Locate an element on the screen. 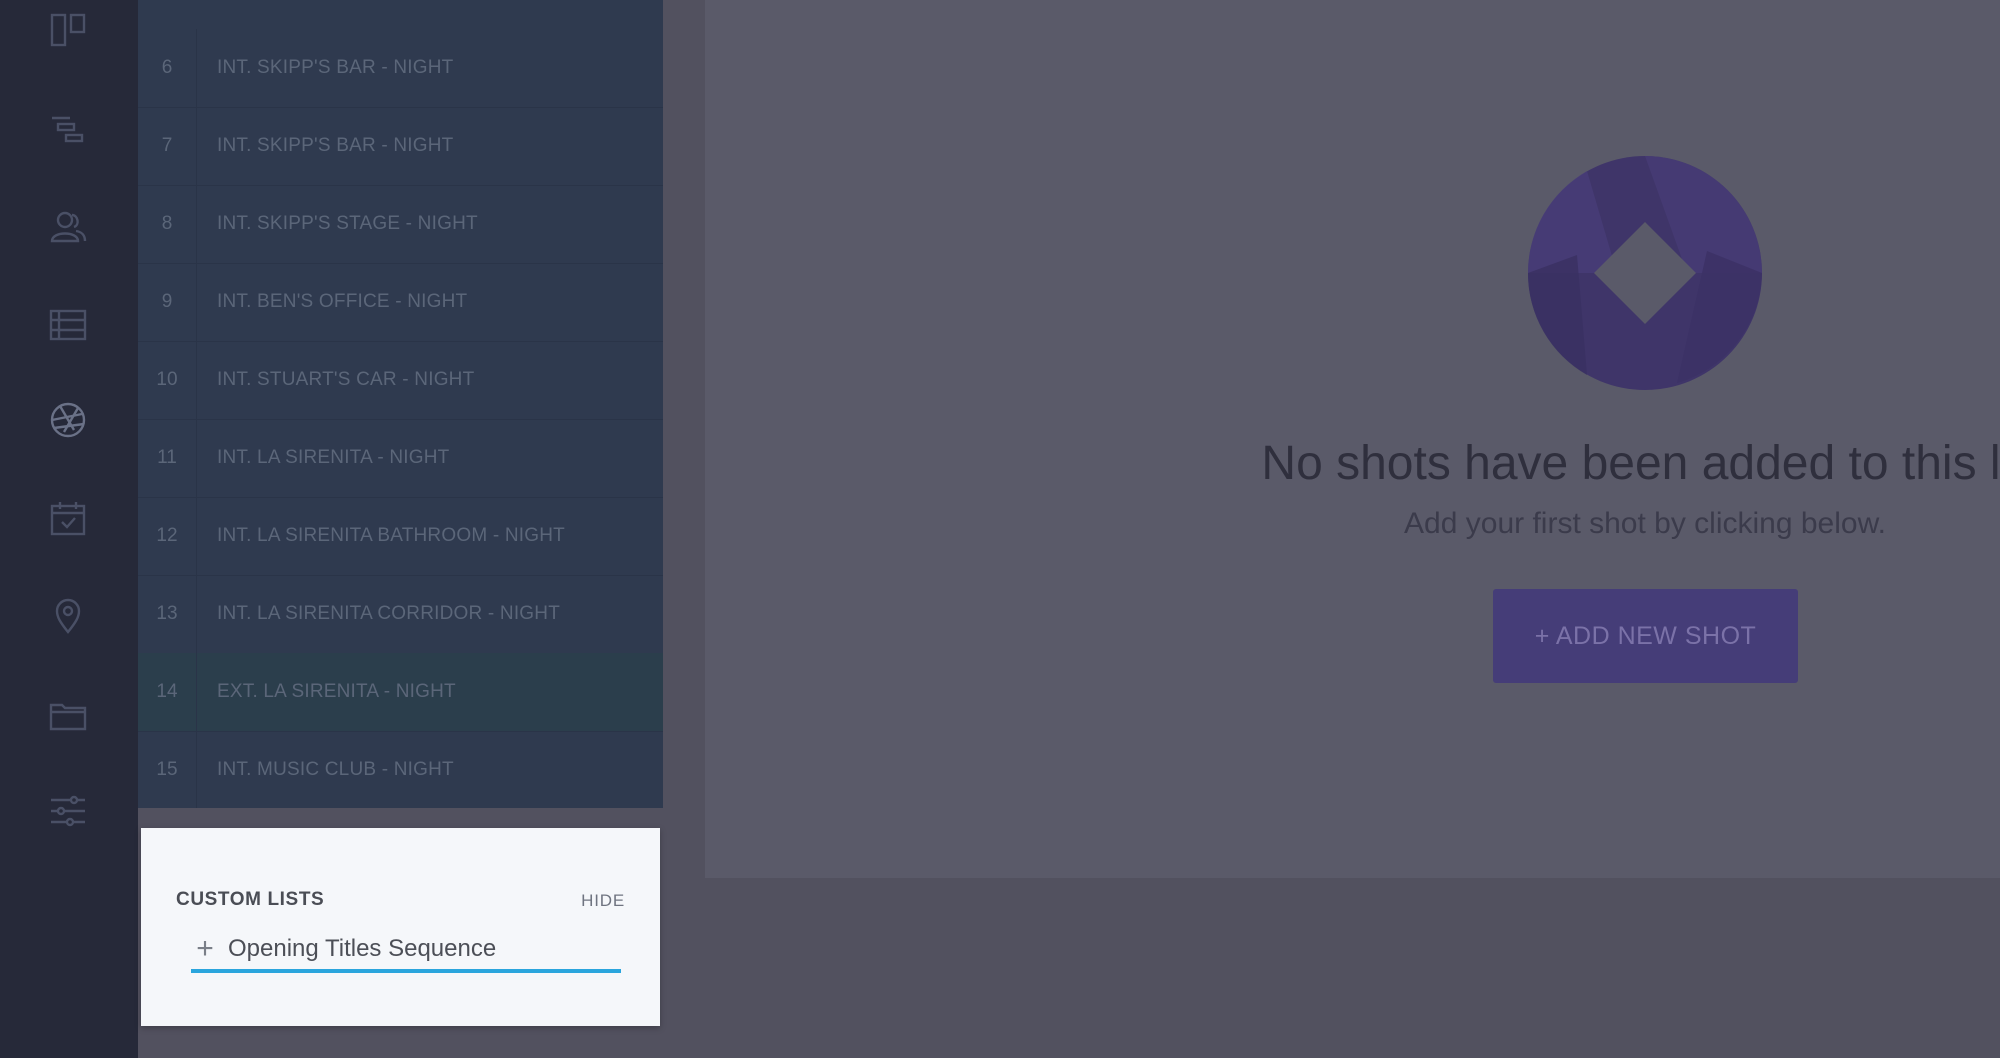 The height and width of the screenshot is (1058, 2000). calendar-icon is located at coordinates (68, 519).